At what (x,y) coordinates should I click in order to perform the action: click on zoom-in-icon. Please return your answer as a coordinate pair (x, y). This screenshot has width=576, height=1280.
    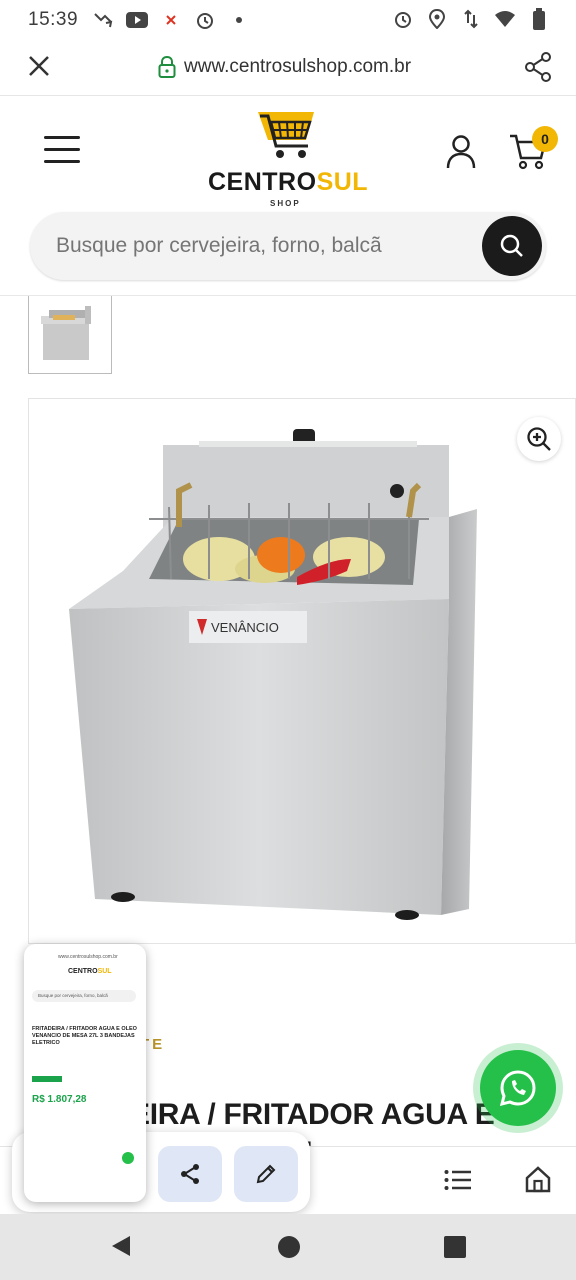
    Looking at the image, I should click on (539, 439).